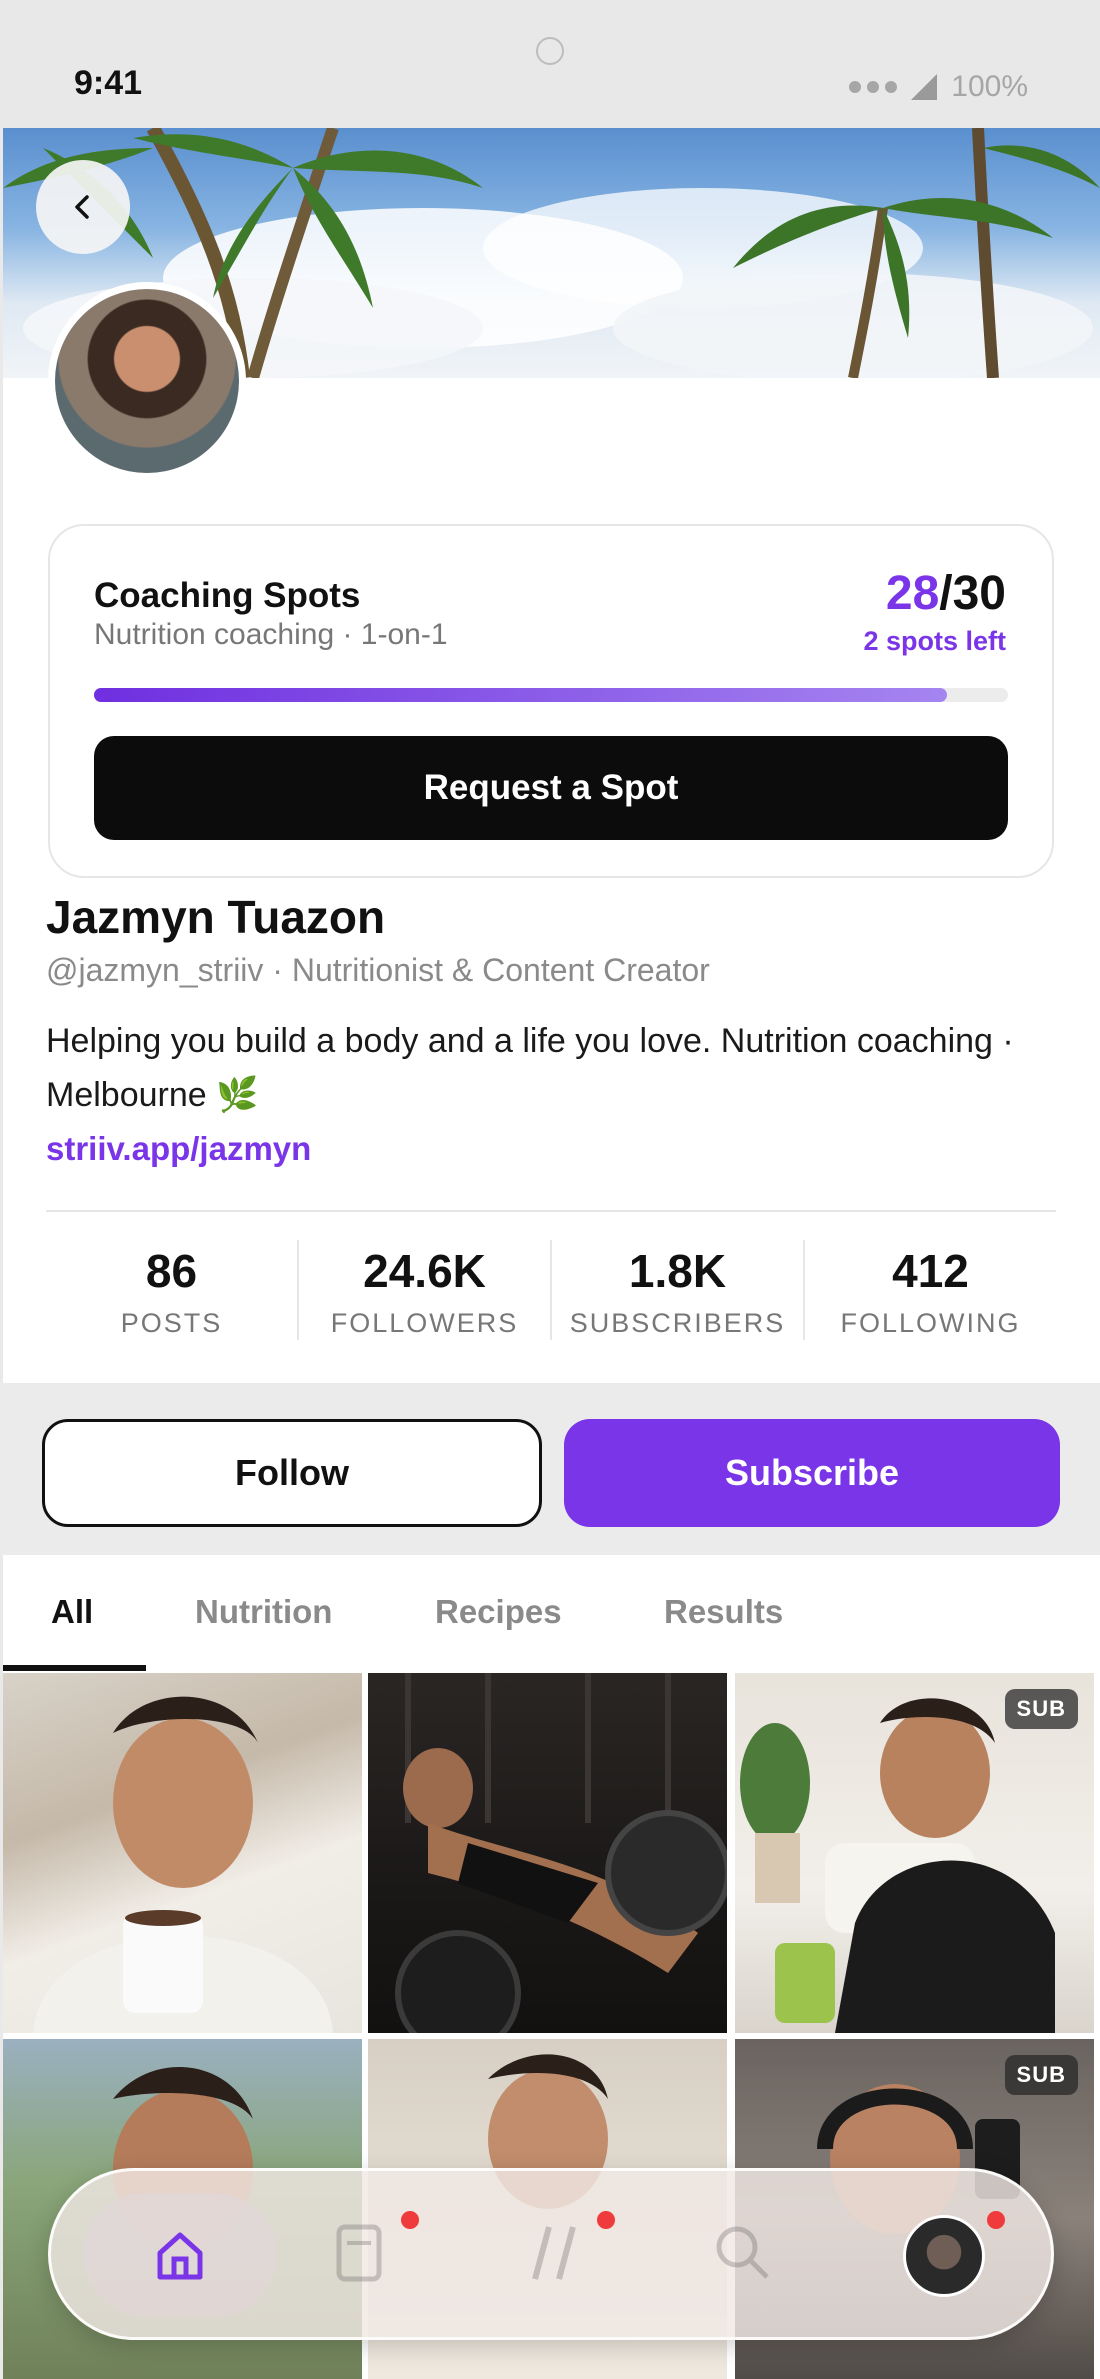 This screenshot has height=2379, width=1100. What do you see at coordinates (550, 1469) in the screenshot?
I see `action-row: Follow Subscribe` at bounding box center [550, 1469].